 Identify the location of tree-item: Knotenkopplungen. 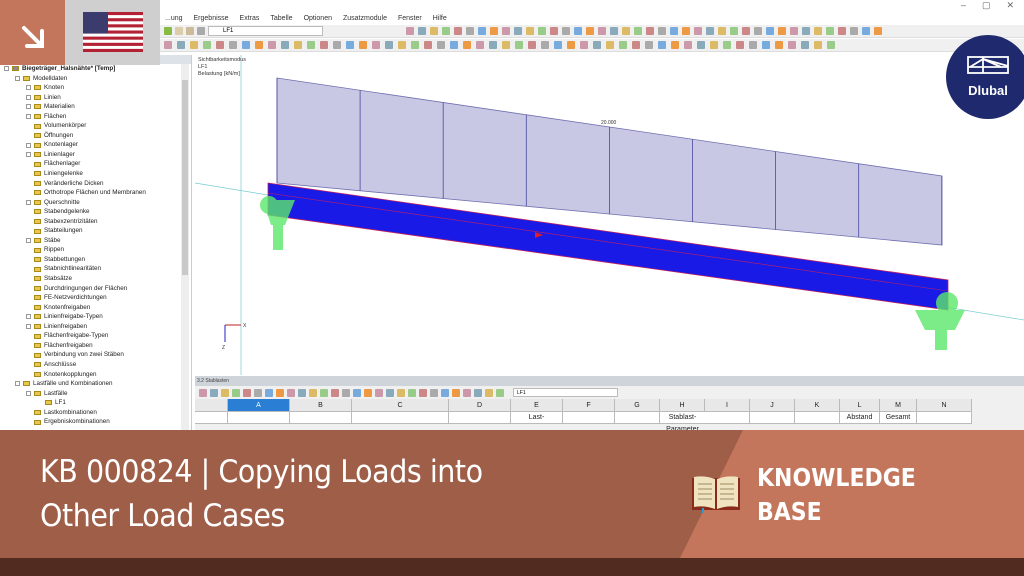
(95, 375).